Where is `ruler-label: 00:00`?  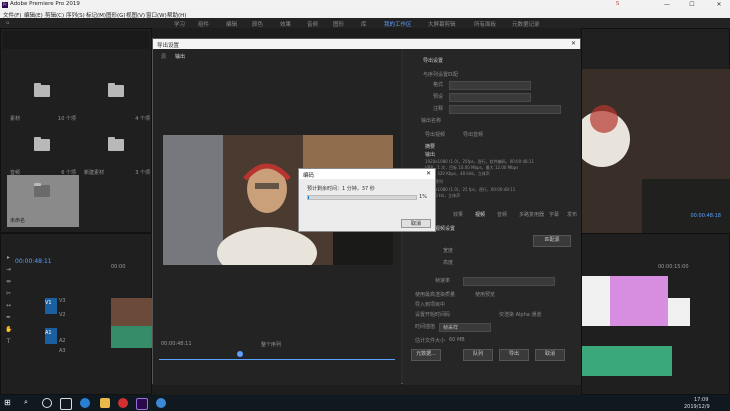
ruler-label: 00:00 is located at coordinates (118, 267).